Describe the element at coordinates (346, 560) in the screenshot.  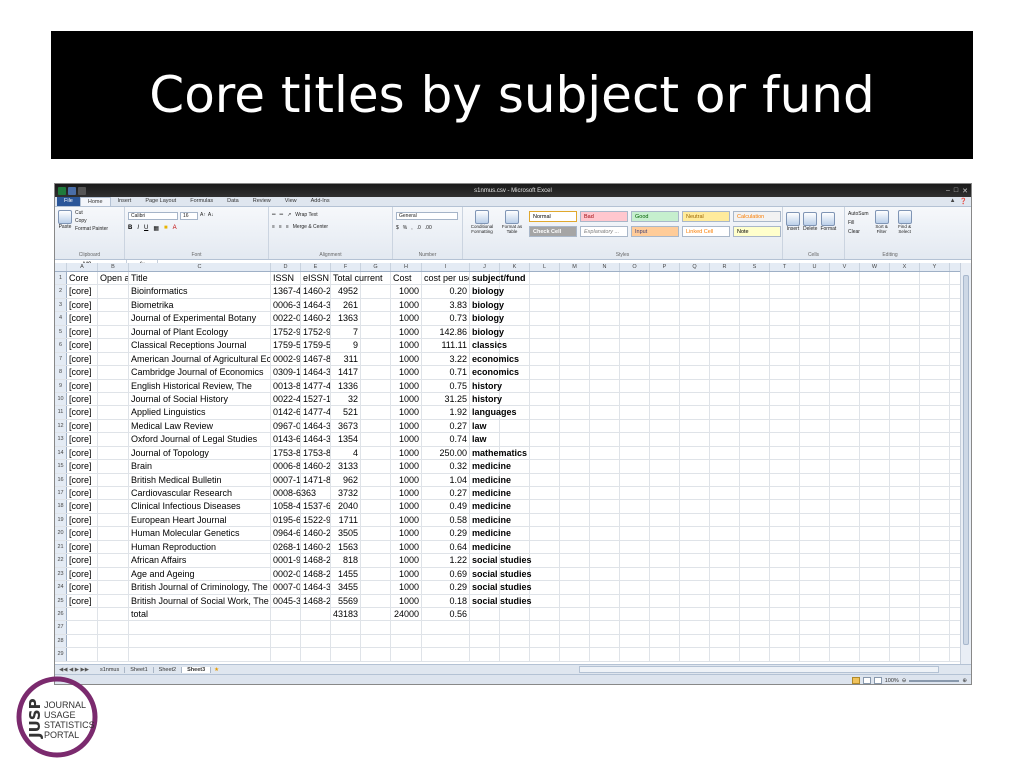
I see `cell-total-current: 818` at that location.